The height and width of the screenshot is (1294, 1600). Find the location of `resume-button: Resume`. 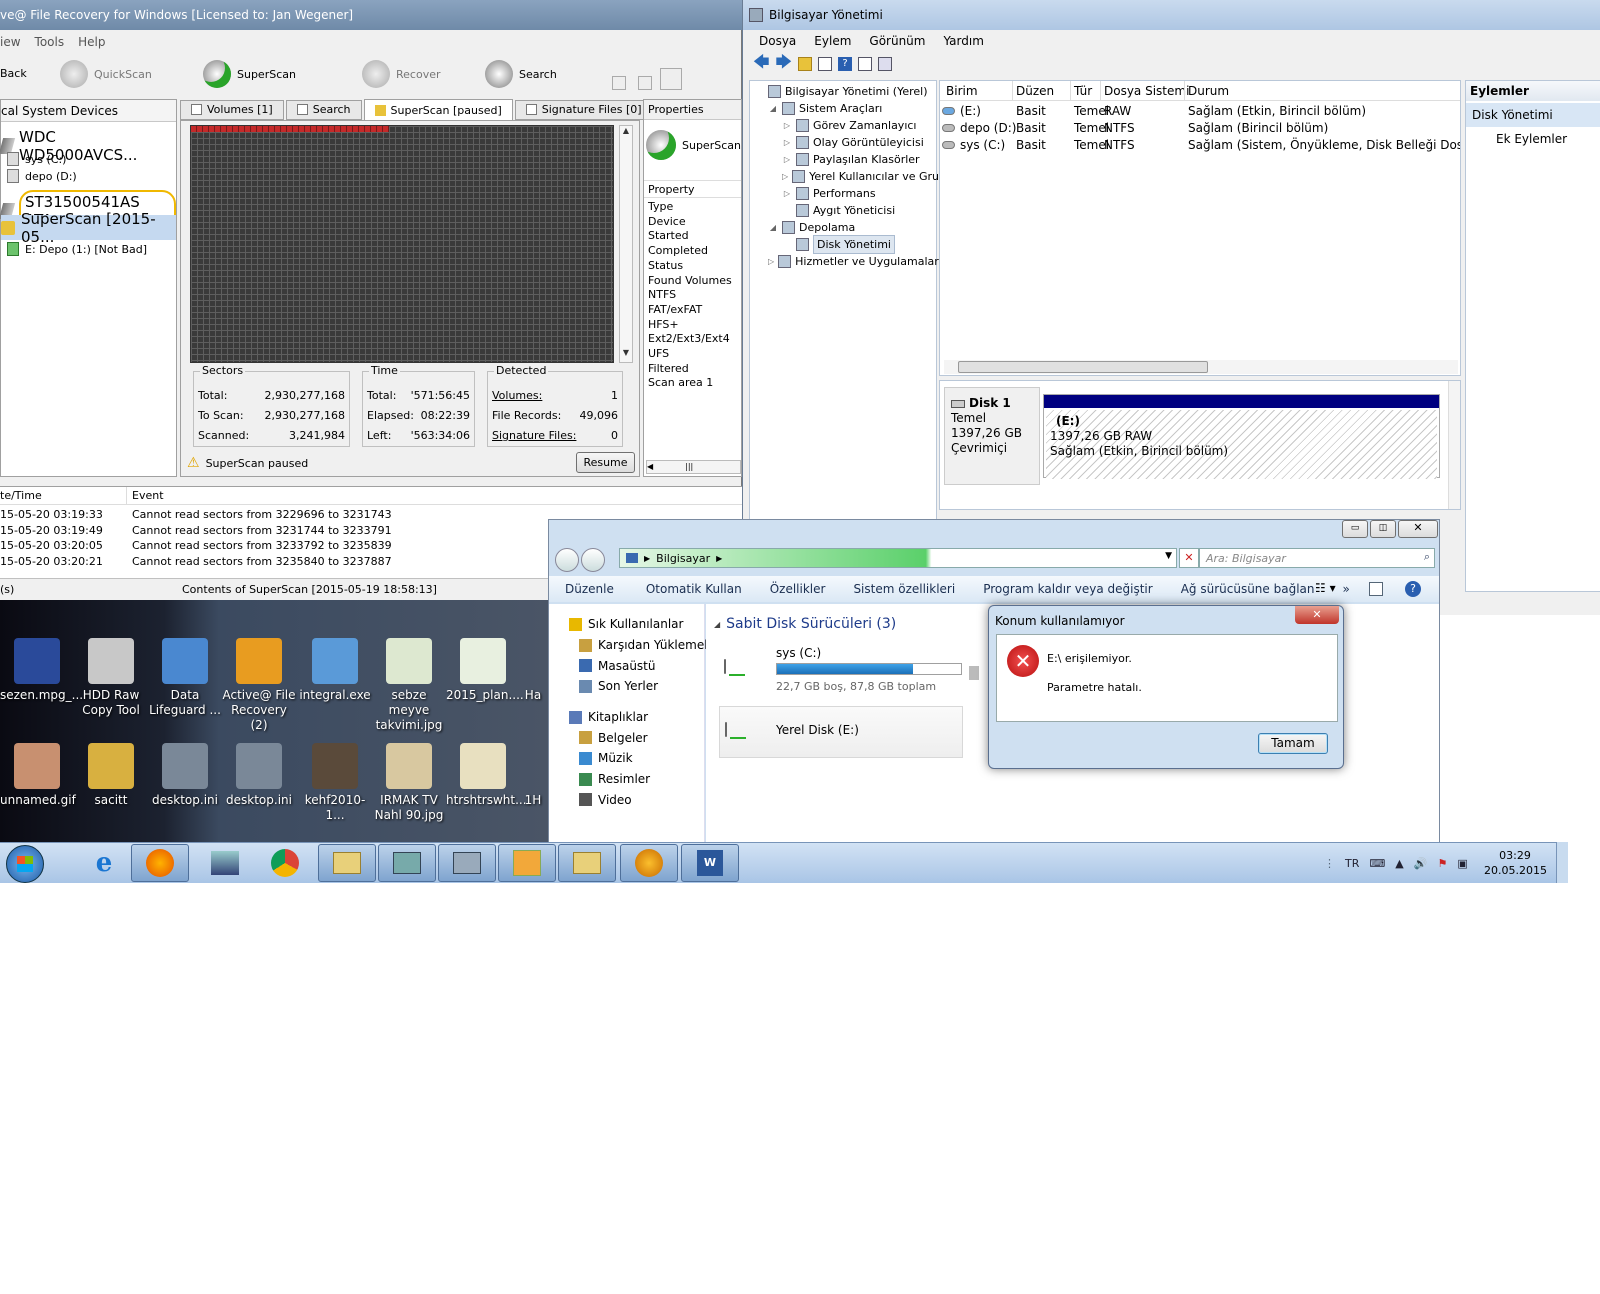

resume-button: Resume is located at coordinates (605, 462).